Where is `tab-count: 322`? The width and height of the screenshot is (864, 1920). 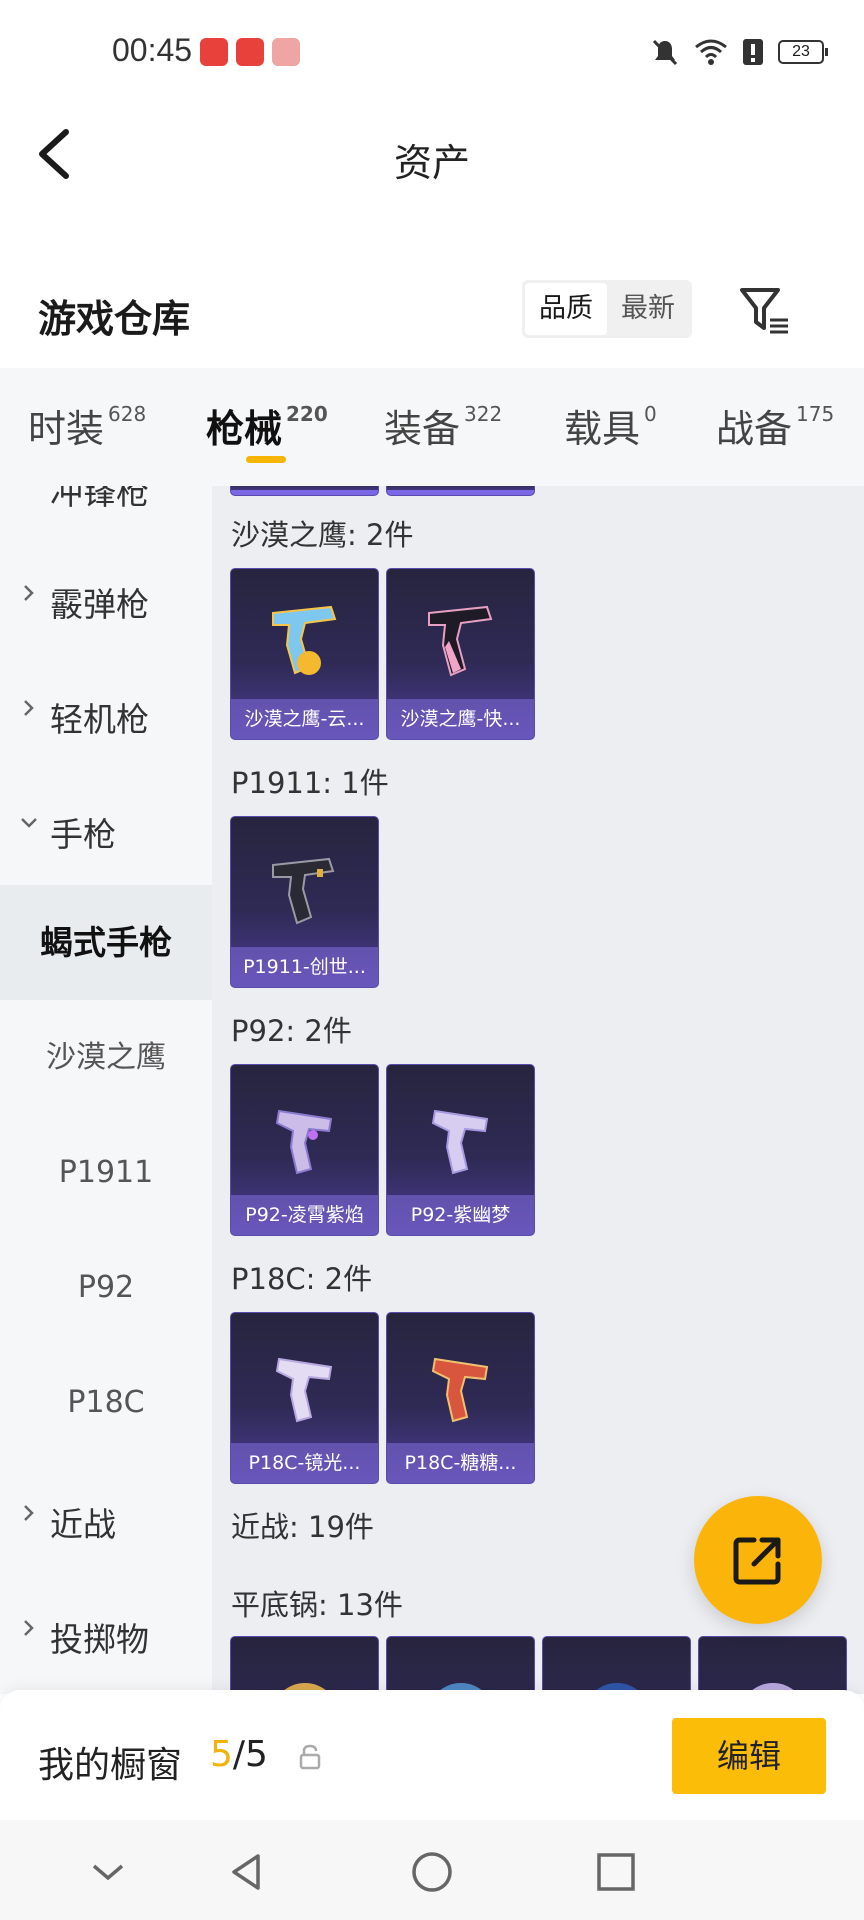 tab-count: 322 is located at coordinates (483, 414).